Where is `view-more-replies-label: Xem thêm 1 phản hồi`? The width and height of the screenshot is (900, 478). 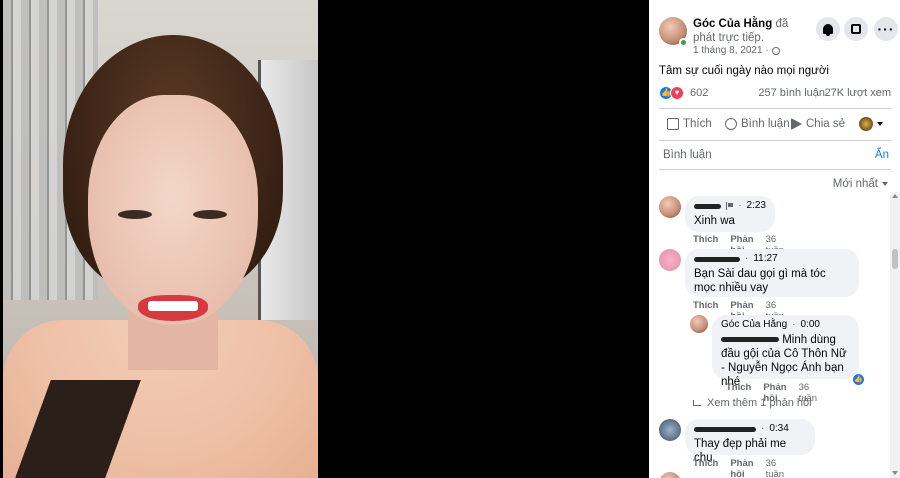
view-more-replies-label: Xem thêm 1 phản hồi is located at coordinates (759, 403).